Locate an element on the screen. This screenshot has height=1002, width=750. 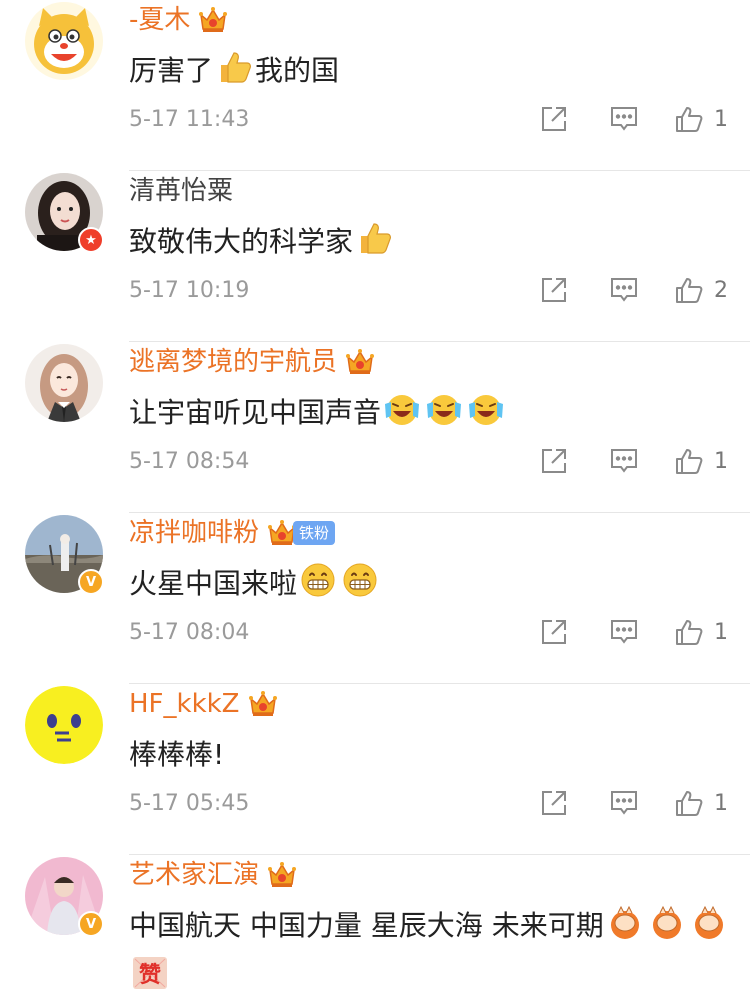
comment-text-after: 我的国 is located at coordinates (297, 70).